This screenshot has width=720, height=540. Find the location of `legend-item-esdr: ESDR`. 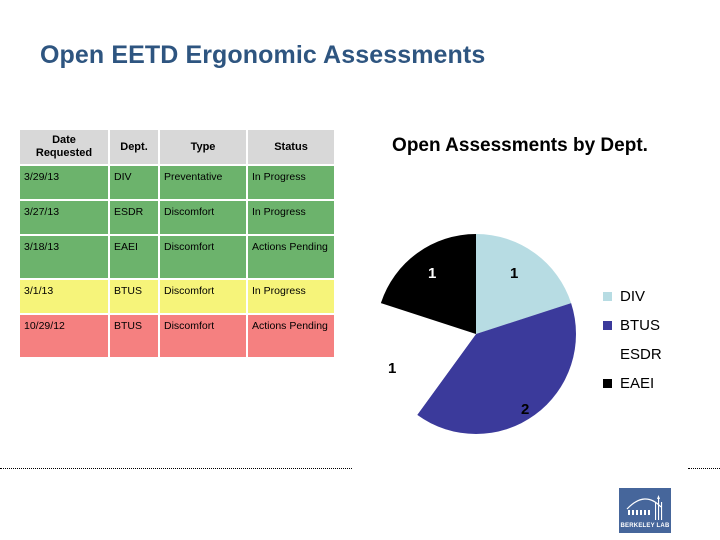

legend-item-esdr: ESDR is located at coordinates (658, 354).